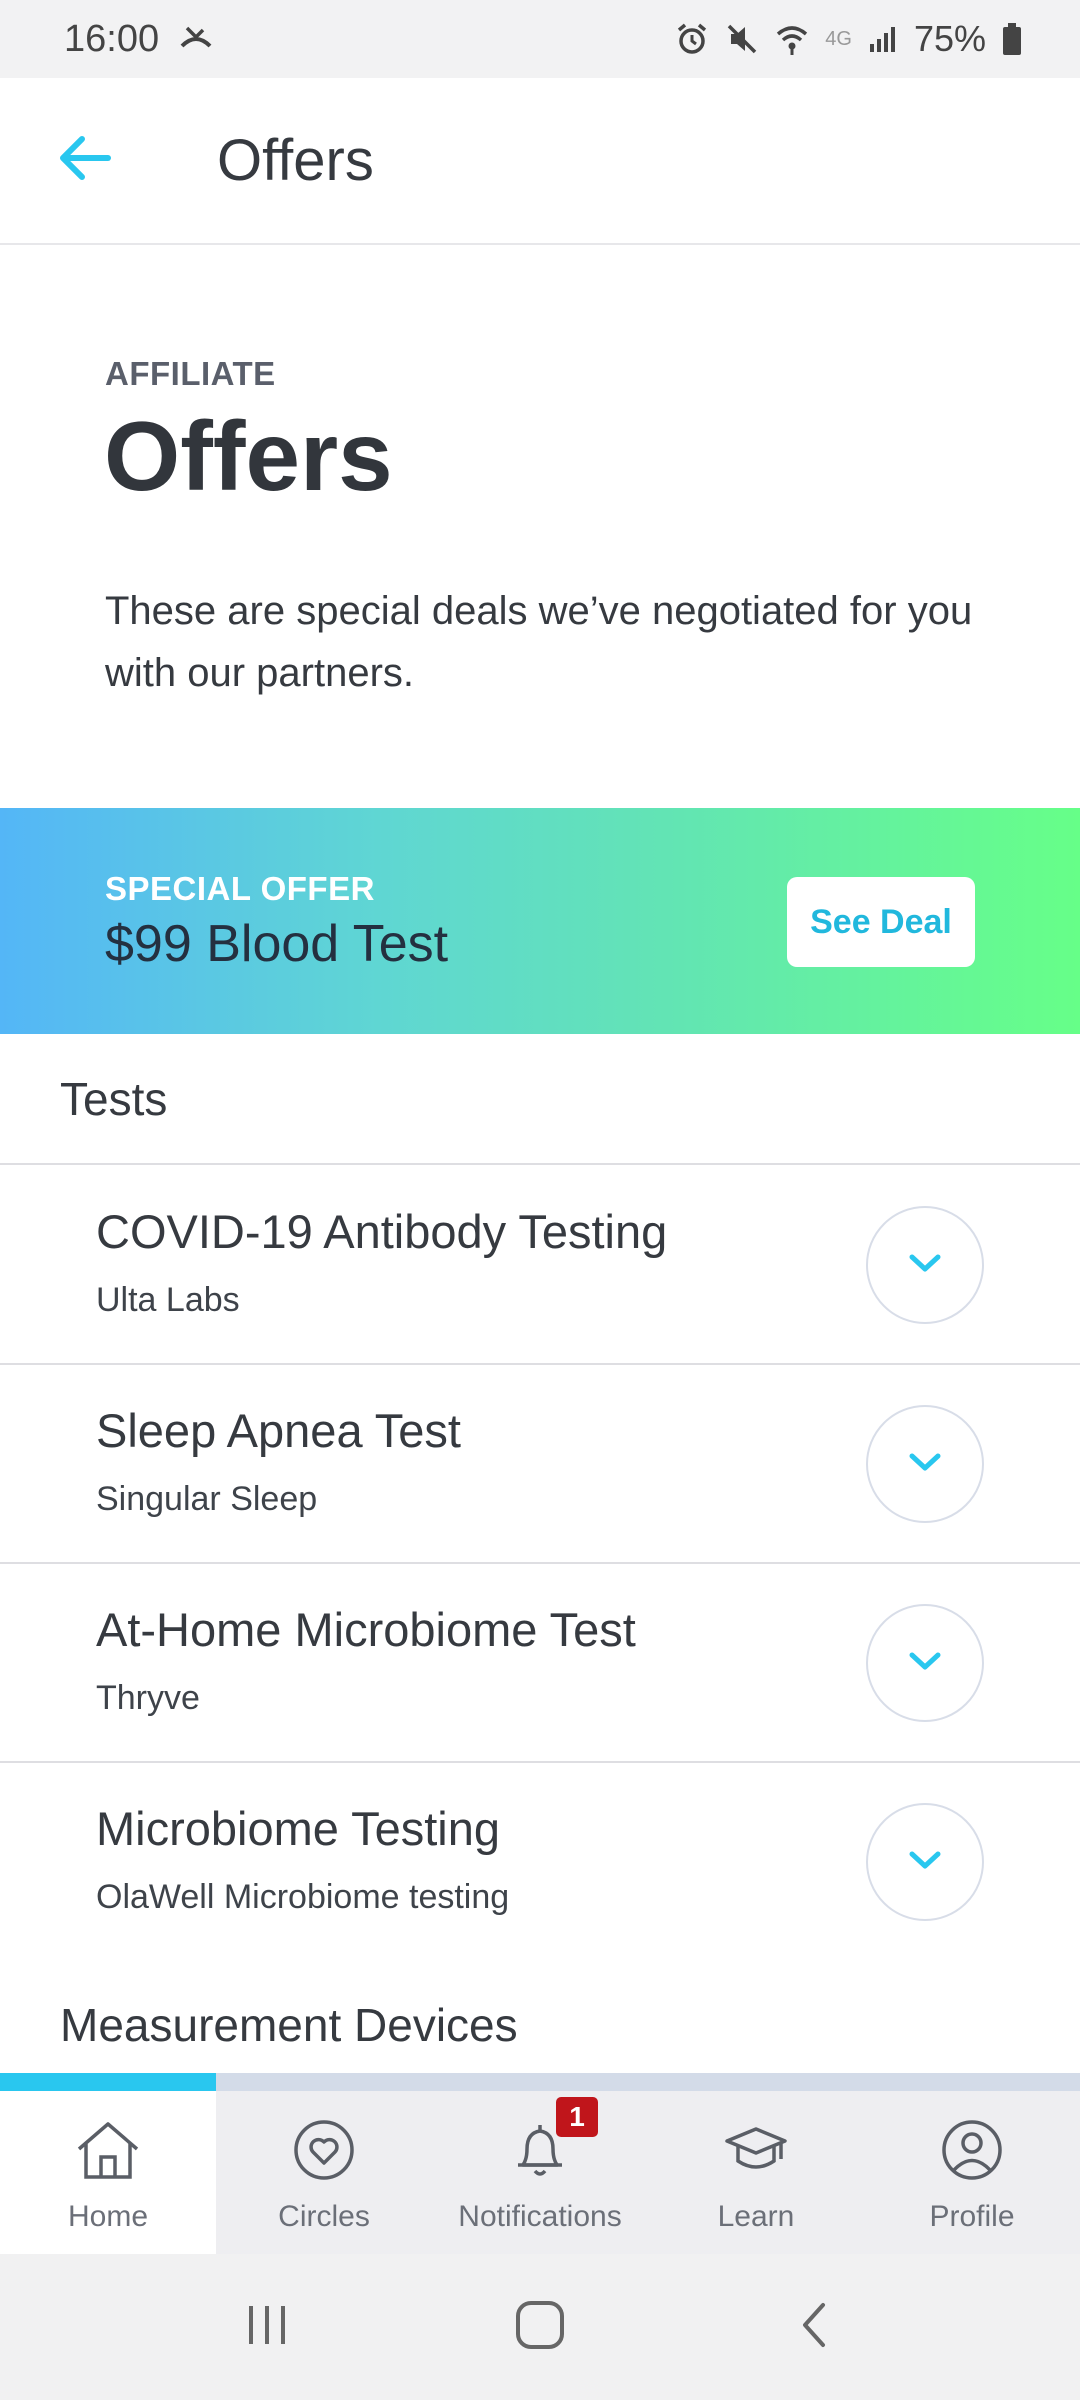 The image size is (1080, 2400). Describe the element at coordinates (756, 2216) in the screenshot. I see `nav-label-learn: Learn` at that location.